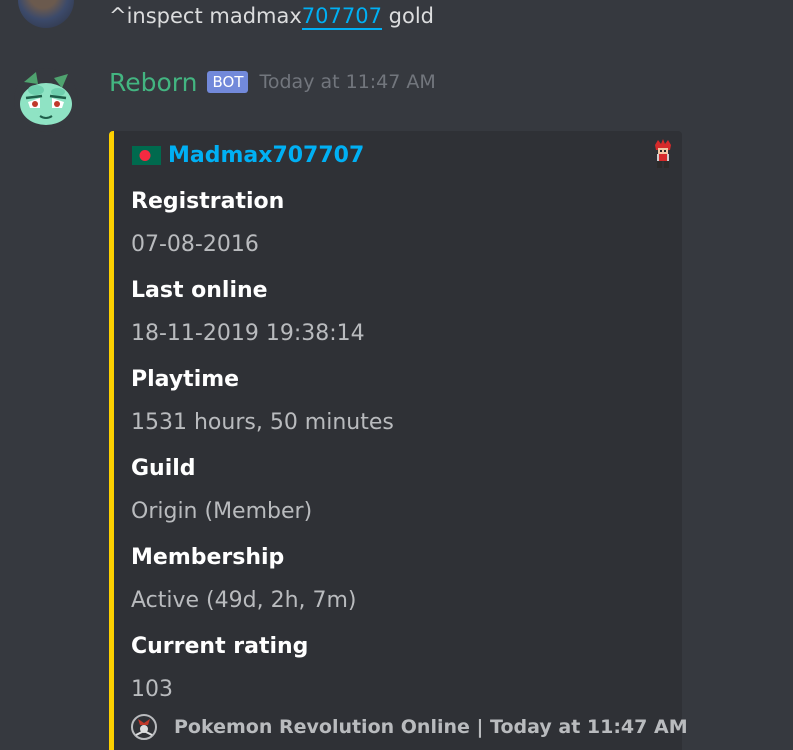  I want to click on embed-author: Madmax707707, so click(248, 155).